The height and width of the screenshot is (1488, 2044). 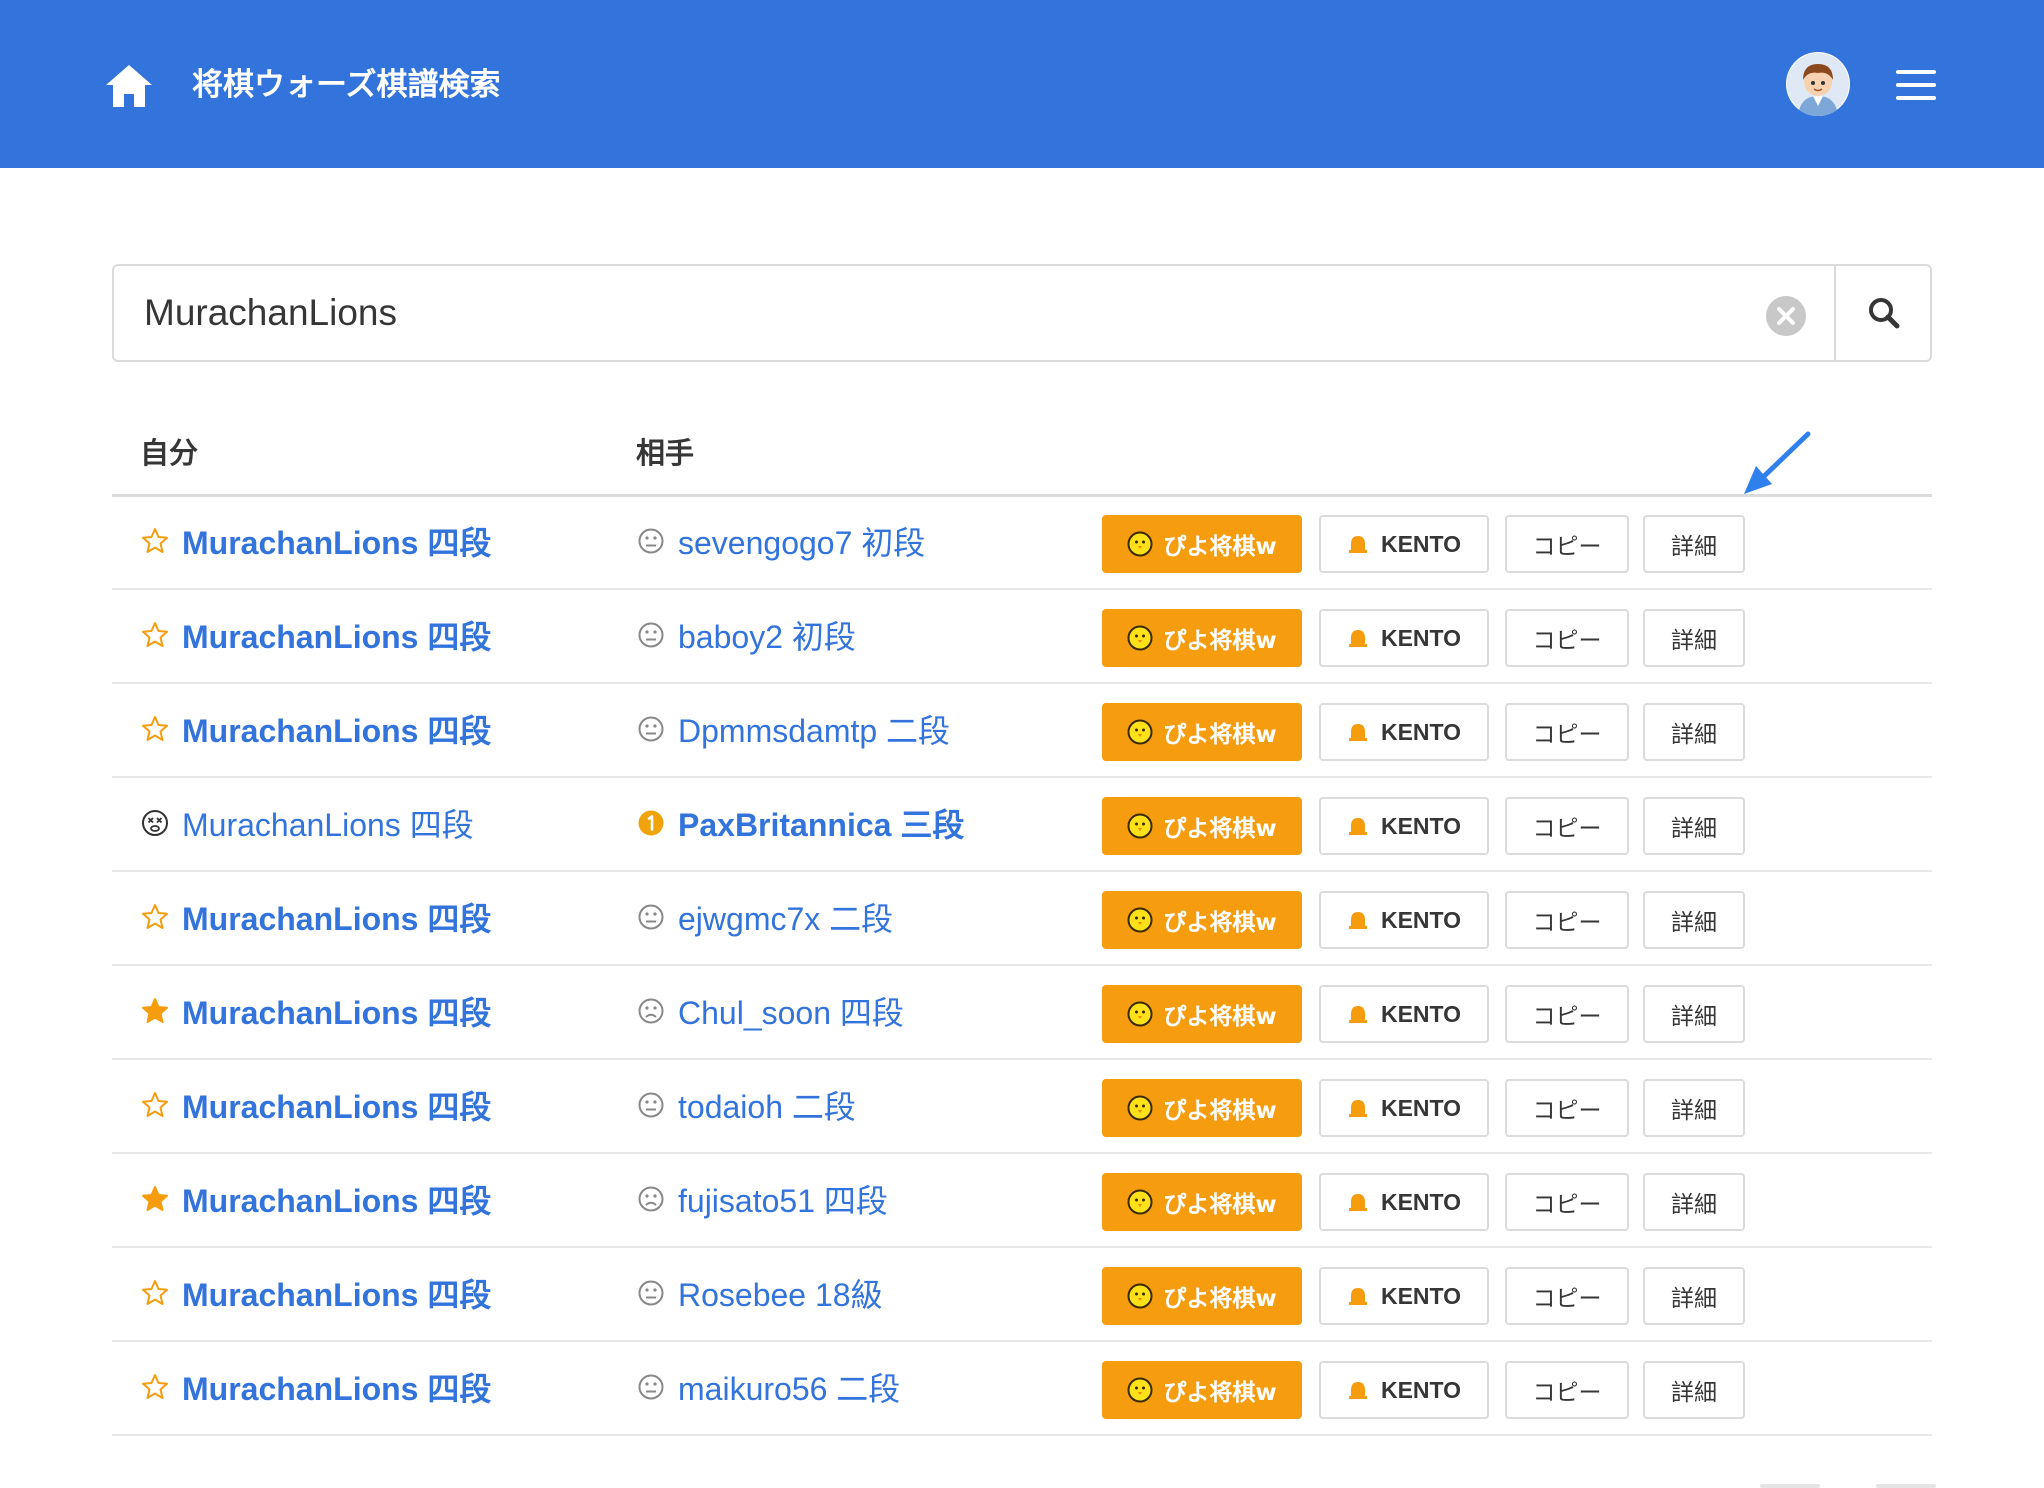 What do you see at coordinates (821, 823) in the screenshot?
I see `opponent-player-link: PaxBritannica 三段` at bounding box center [821, 823].